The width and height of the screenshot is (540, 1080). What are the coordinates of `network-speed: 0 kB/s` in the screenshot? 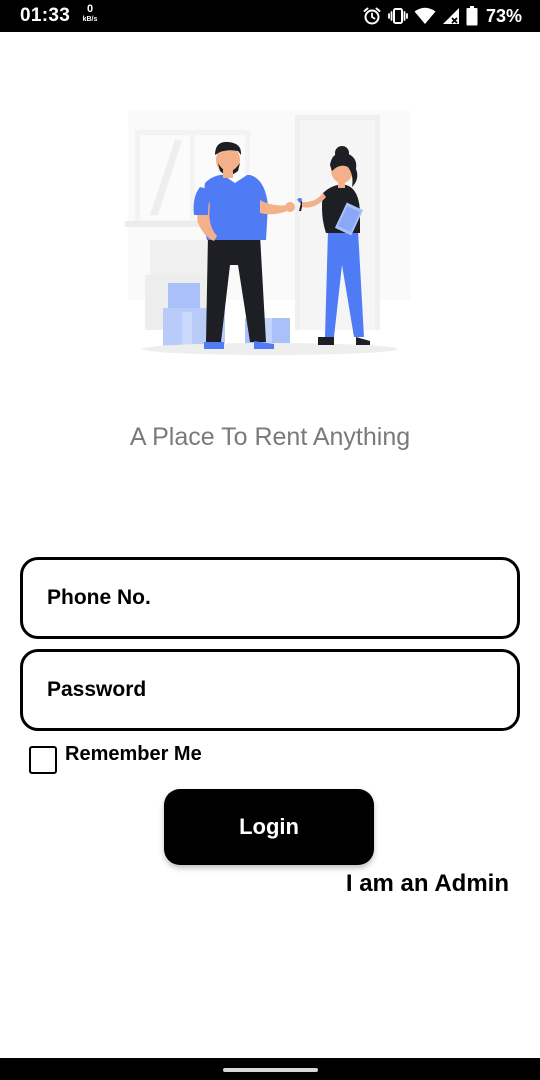 It's located at (90, 13).